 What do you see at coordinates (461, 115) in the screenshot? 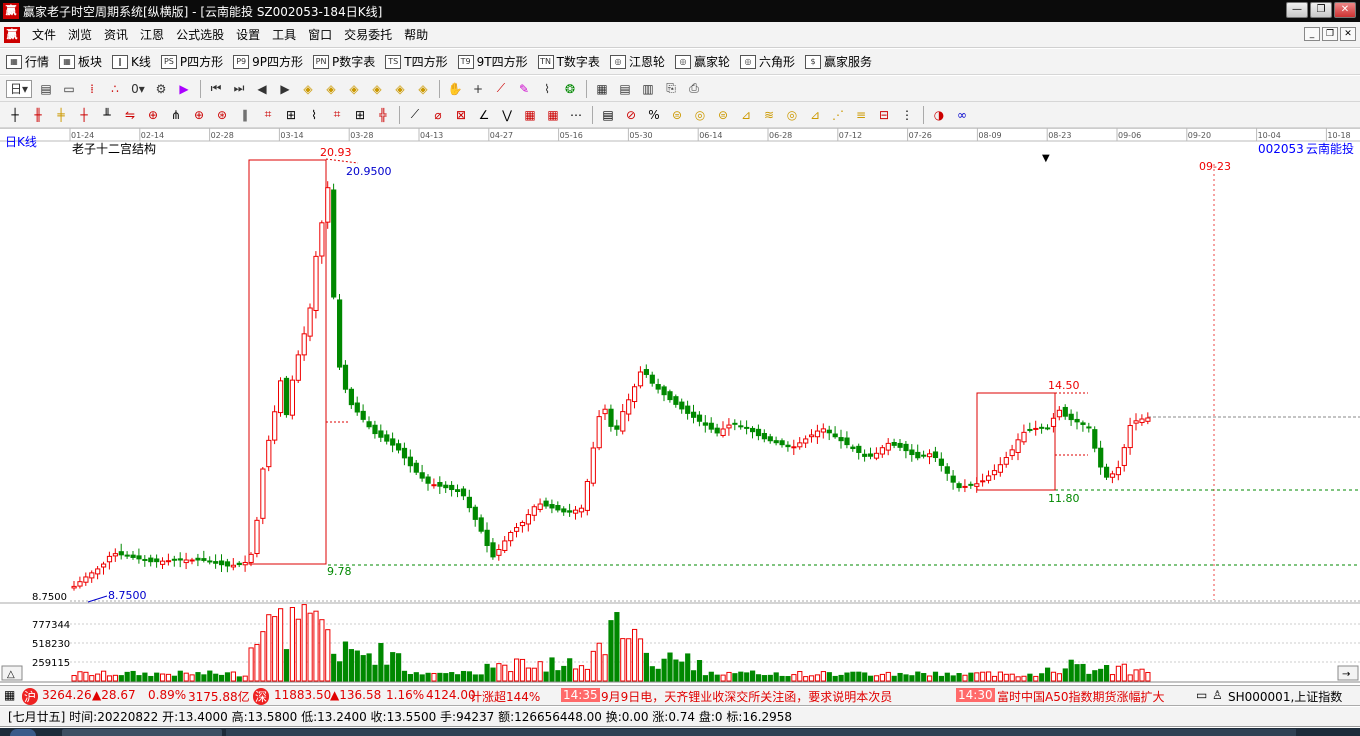
I see `draw-tool-20-icon: ⊠` at bounding box center [461, 115].